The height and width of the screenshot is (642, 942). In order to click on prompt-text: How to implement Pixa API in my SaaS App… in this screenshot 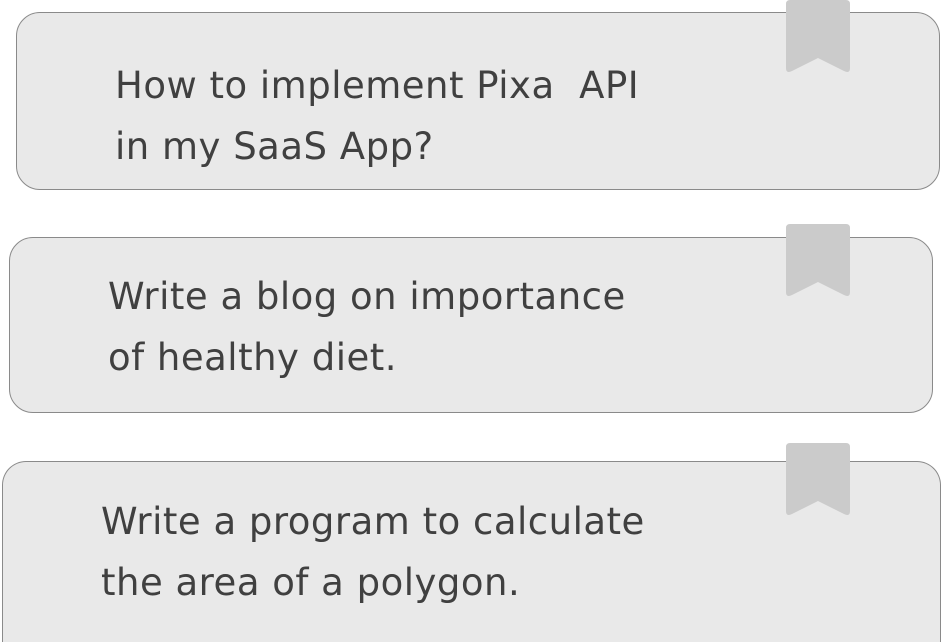, I will do `click(377, 116)`.